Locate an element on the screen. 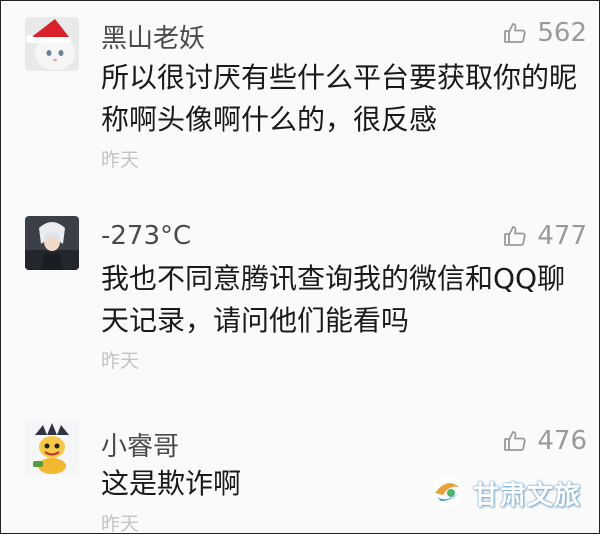  like-count: 476 is located at coordinates (562, 441).